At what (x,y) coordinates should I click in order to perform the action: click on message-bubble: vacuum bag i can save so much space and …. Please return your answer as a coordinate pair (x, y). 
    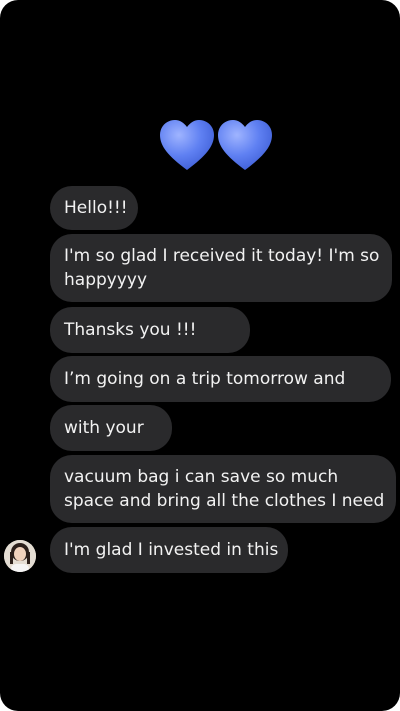
    Looking at the image, I should click on (223, 489).